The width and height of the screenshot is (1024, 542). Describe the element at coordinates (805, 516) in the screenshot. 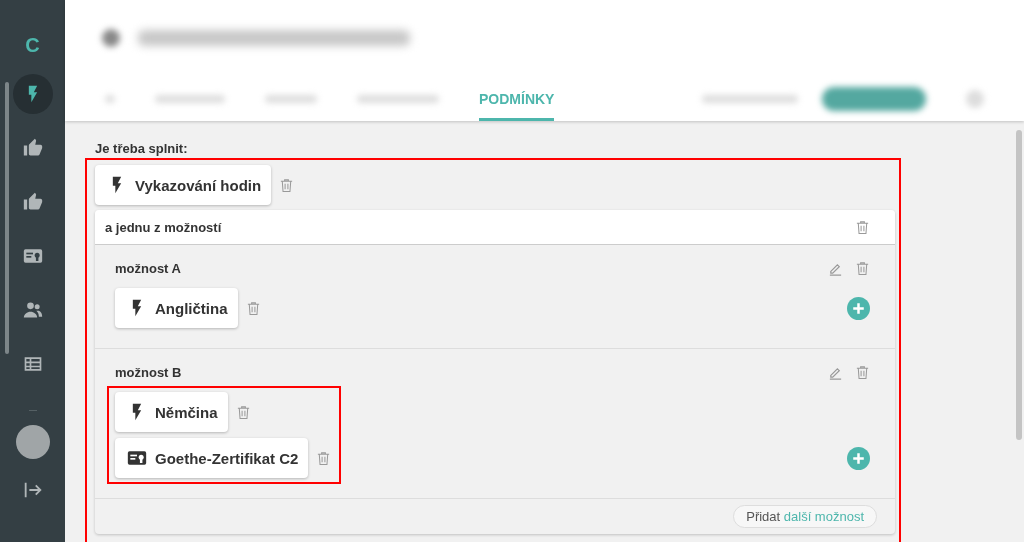

I see `add-option-button: Přidat další možnost` at that location.